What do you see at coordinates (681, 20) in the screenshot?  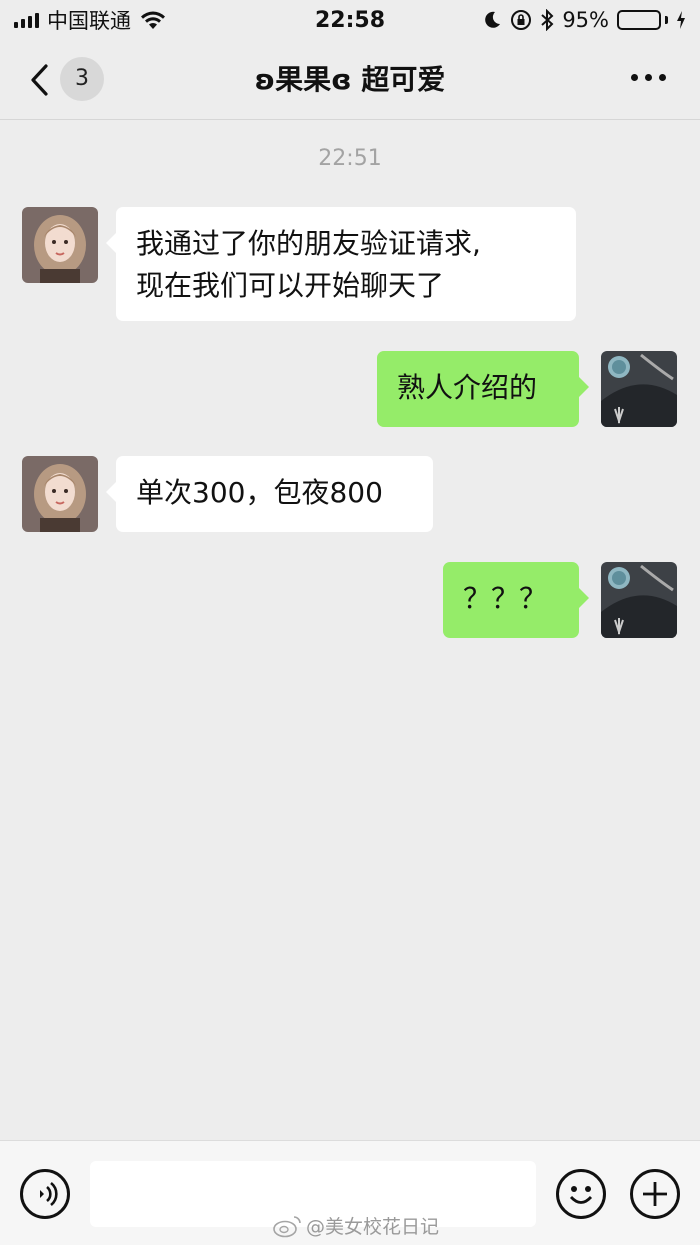 I see `charging-icon` at bounding box center [681, 20].